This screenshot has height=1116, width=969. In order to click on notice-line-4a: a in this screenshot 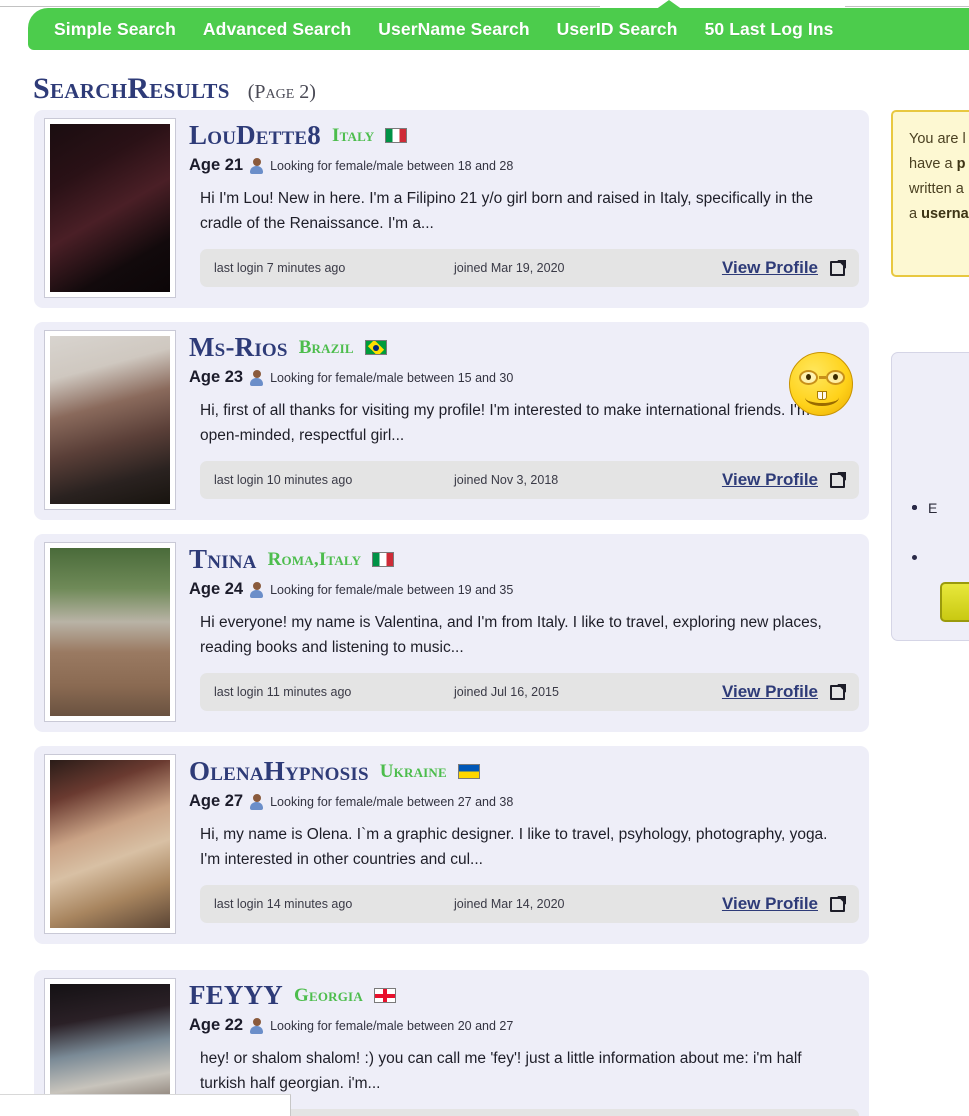, I will do `click(915, 213)`.